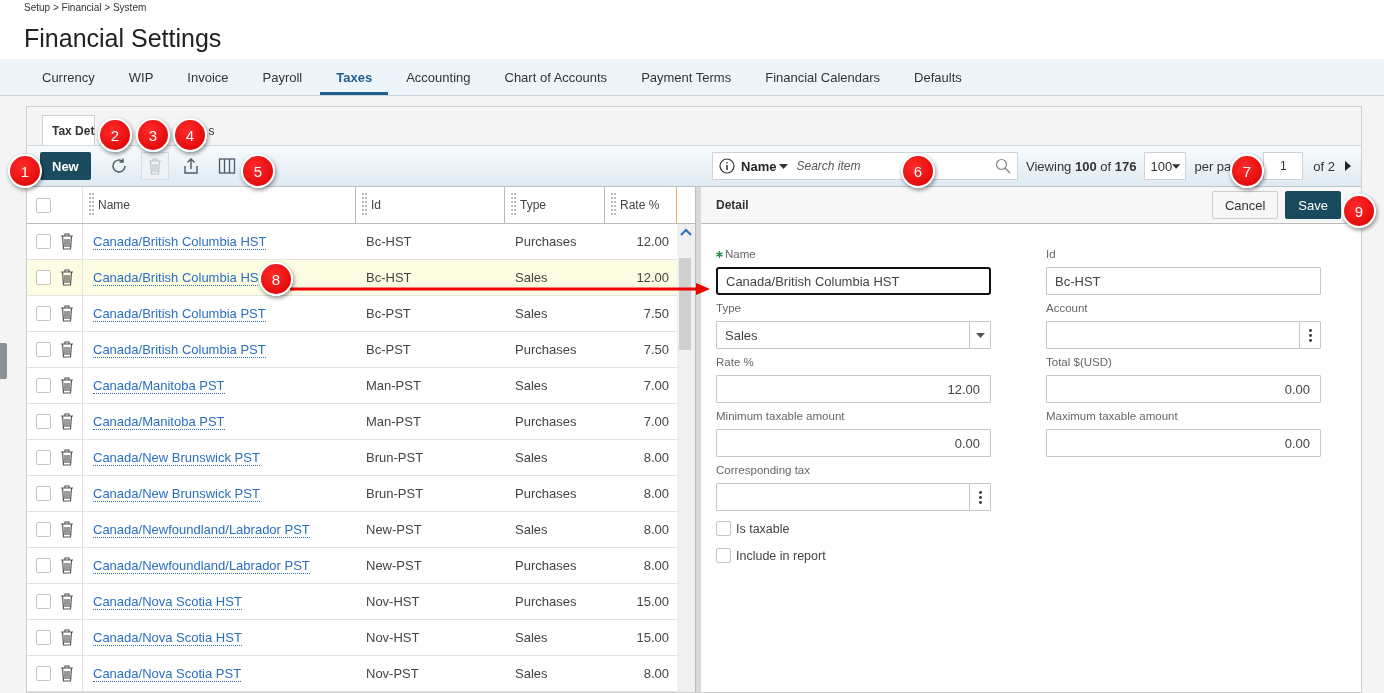  I want to click on required-icon, so click(719, 254).